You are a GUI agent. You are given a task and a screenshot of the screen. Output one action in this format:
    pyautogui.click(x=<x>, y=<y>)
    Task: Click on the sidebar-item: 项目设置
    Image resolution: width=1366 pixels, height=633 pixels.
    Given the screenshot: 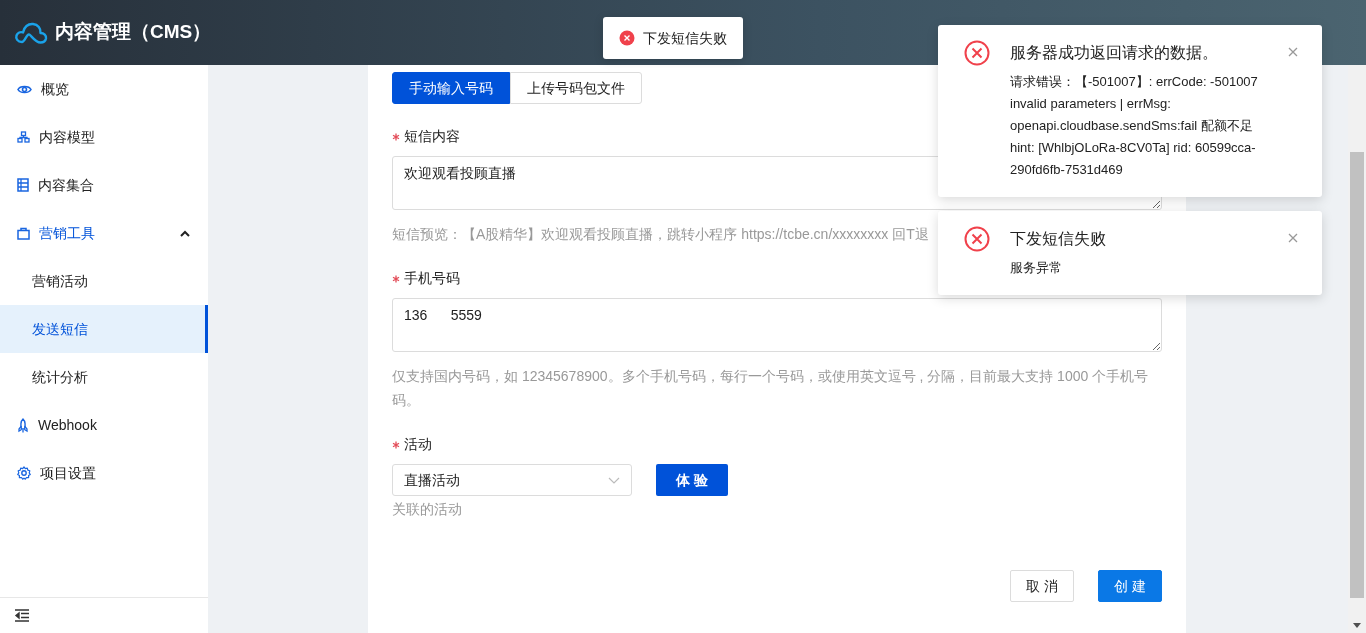 What is the action you would take?
    pyautogui.click(x=104, y=473)
    